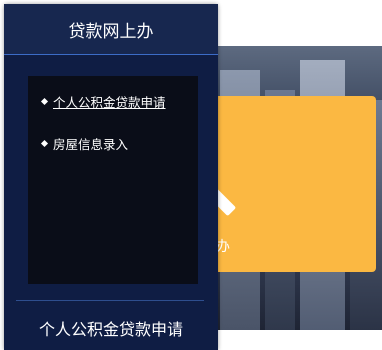 The height and width of the screenshot is (350, 382). I want to click on menu-title: 贷款网上办, so click(111, 29).